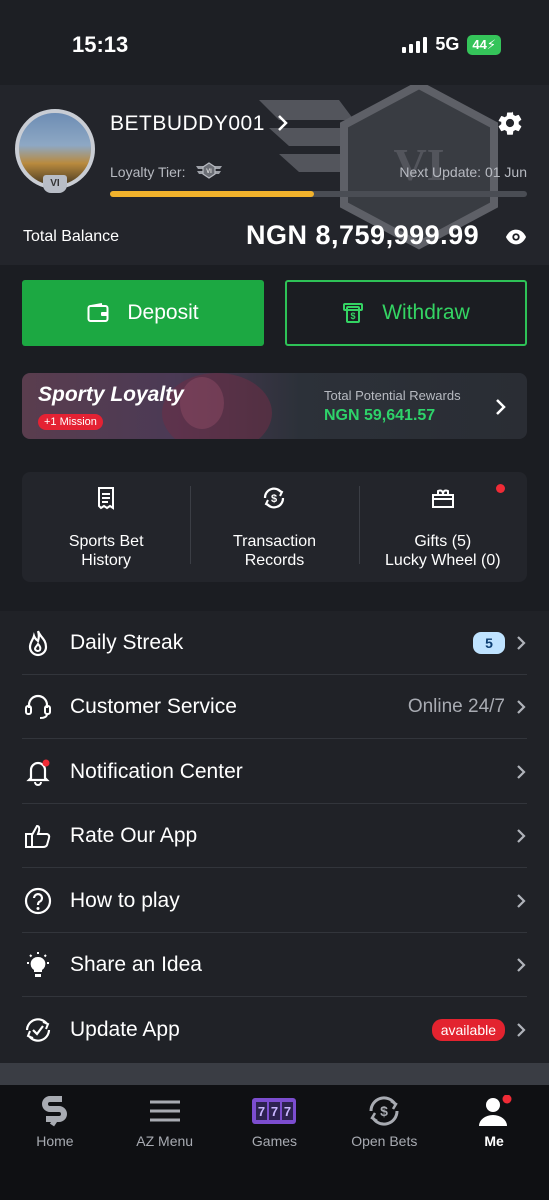  What do you see at coordinates (442, 527) in the screenshot?
I see `quick-link-gifts: Gifts (5) Lucky Wheel (0)` at bounding box center [442, 527].